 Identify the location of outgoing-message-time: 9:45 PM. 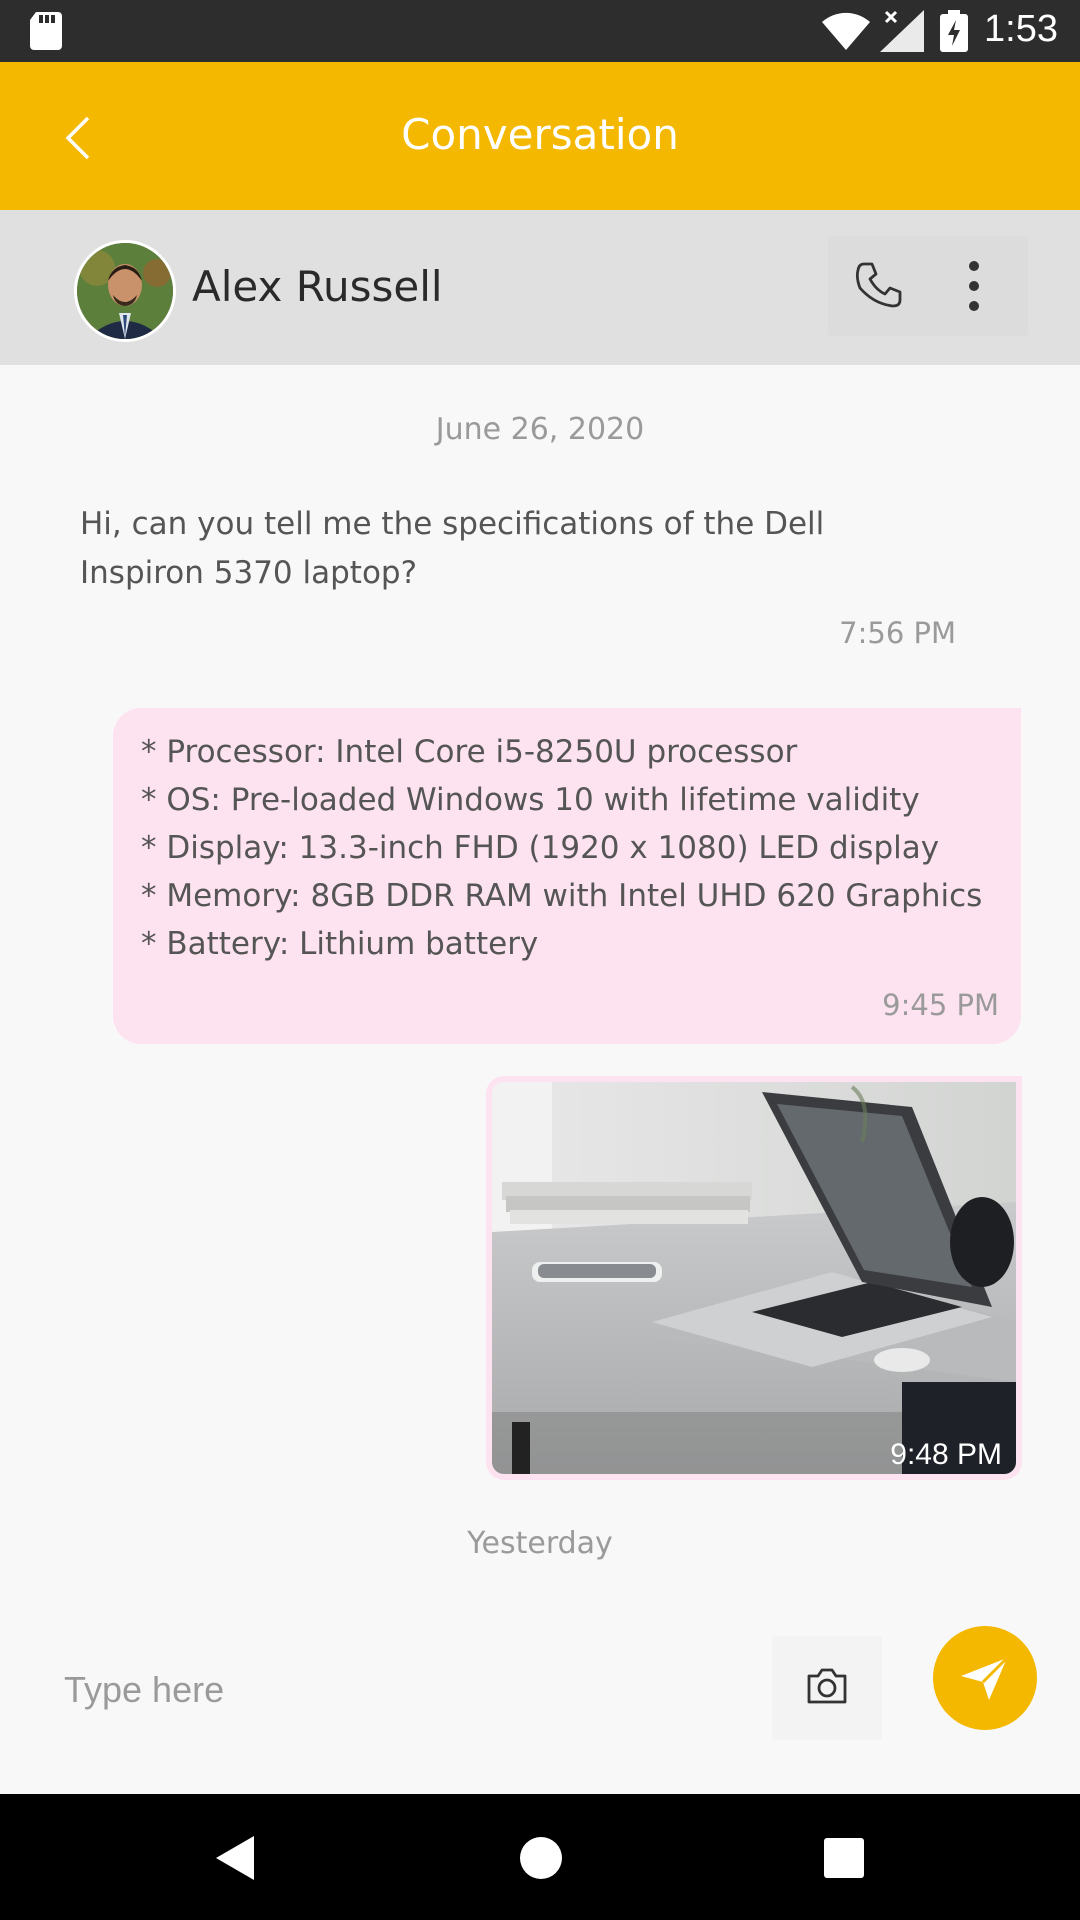
(940, 1005).